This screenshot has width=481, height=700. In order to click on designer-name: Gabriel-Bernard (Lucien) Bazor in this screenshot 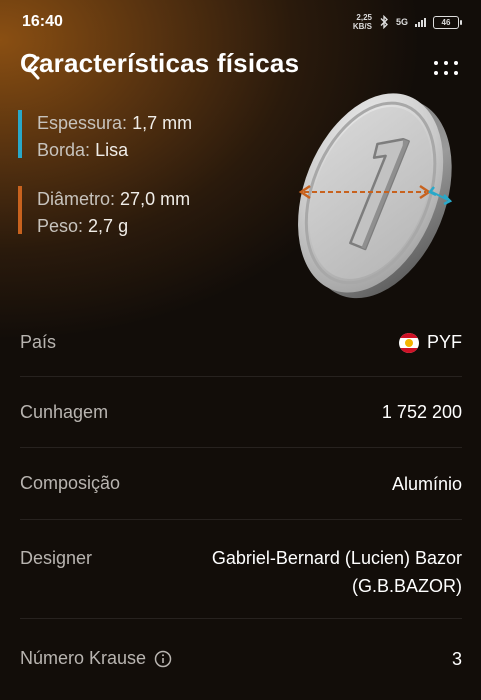, I will do `click(336, 558)`.